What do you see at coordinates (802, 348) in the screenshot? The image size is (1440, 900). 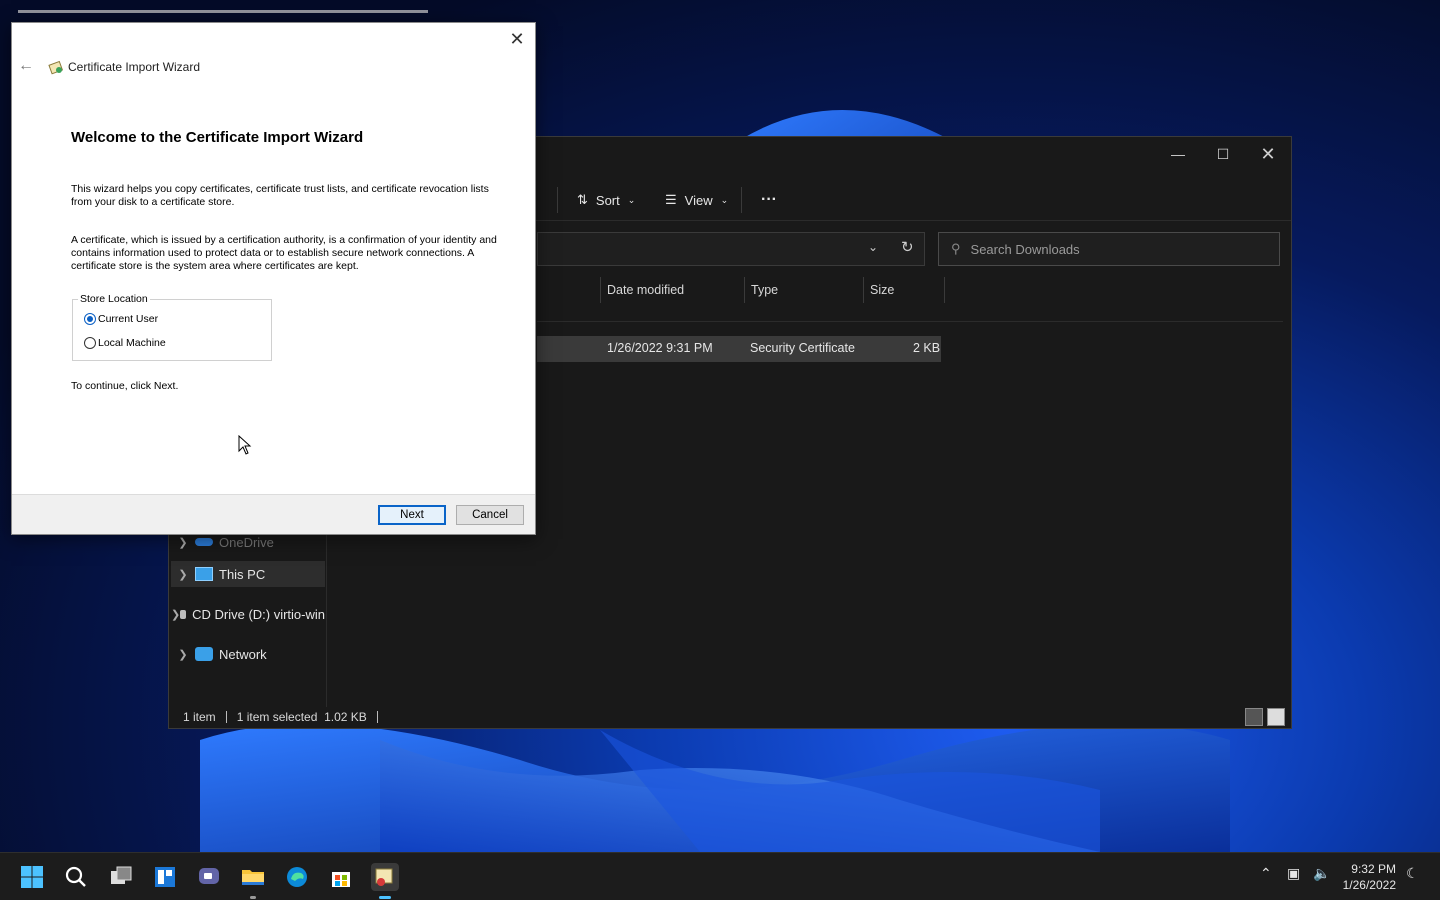 I see `file-type: Security Certificate` at bounding box center [802, 348].